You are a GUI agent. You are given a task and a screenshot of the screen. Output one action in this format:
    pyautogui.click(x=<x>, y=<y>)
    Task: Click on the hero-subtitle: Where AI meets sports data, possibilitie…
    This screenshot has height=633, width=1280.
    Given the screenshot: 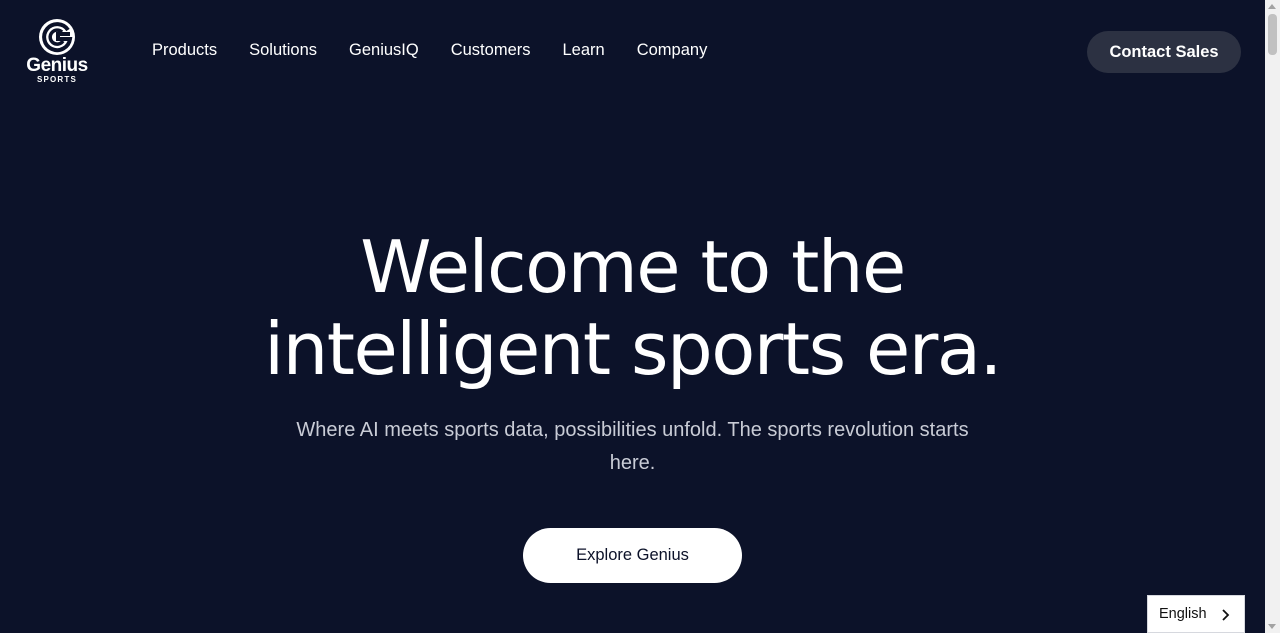 What is the action you would take?
    pyautogui.click(x=632, y=446)
    